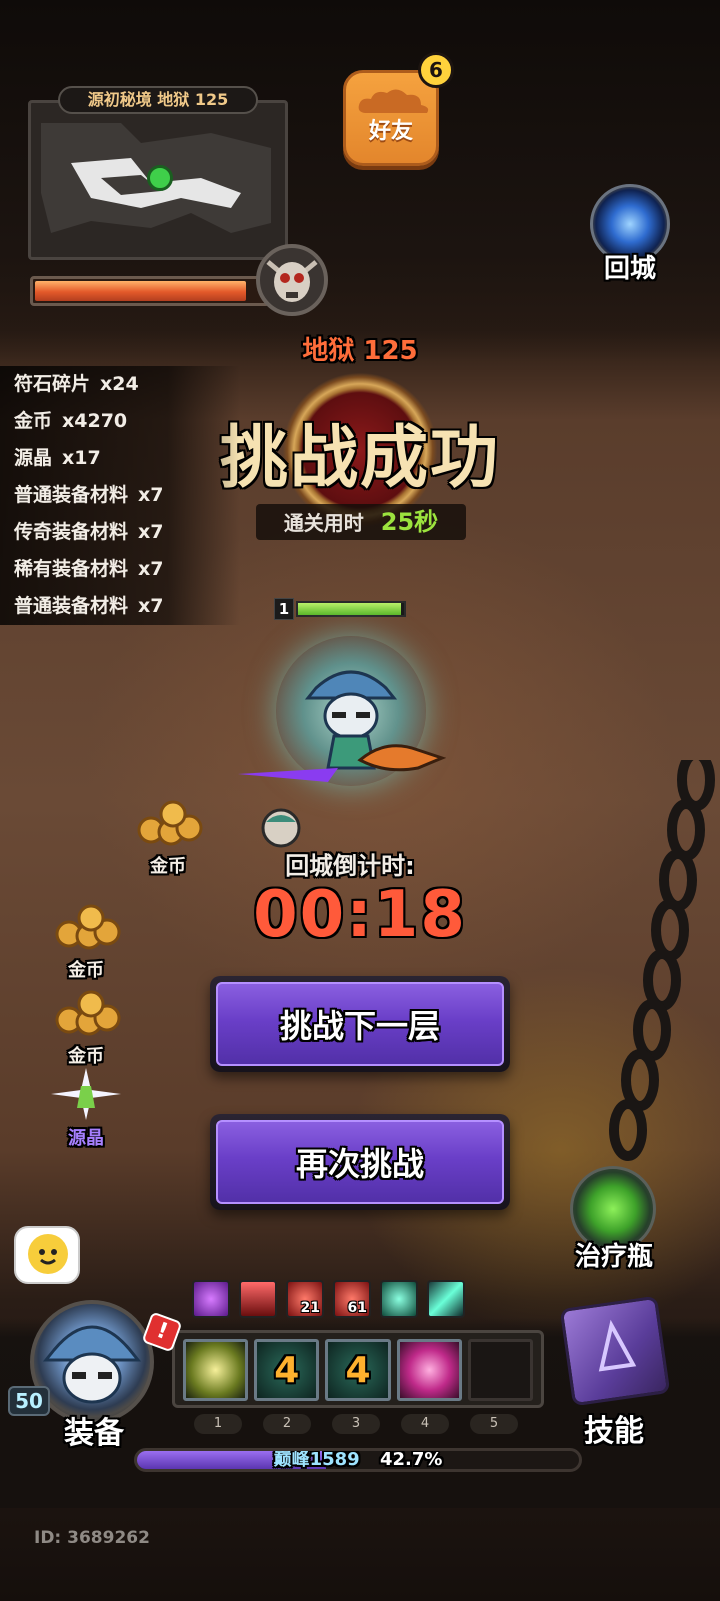 This screenshot has width=720, height=1601. I want to click on boss-hp-bar, so click(150, 291).